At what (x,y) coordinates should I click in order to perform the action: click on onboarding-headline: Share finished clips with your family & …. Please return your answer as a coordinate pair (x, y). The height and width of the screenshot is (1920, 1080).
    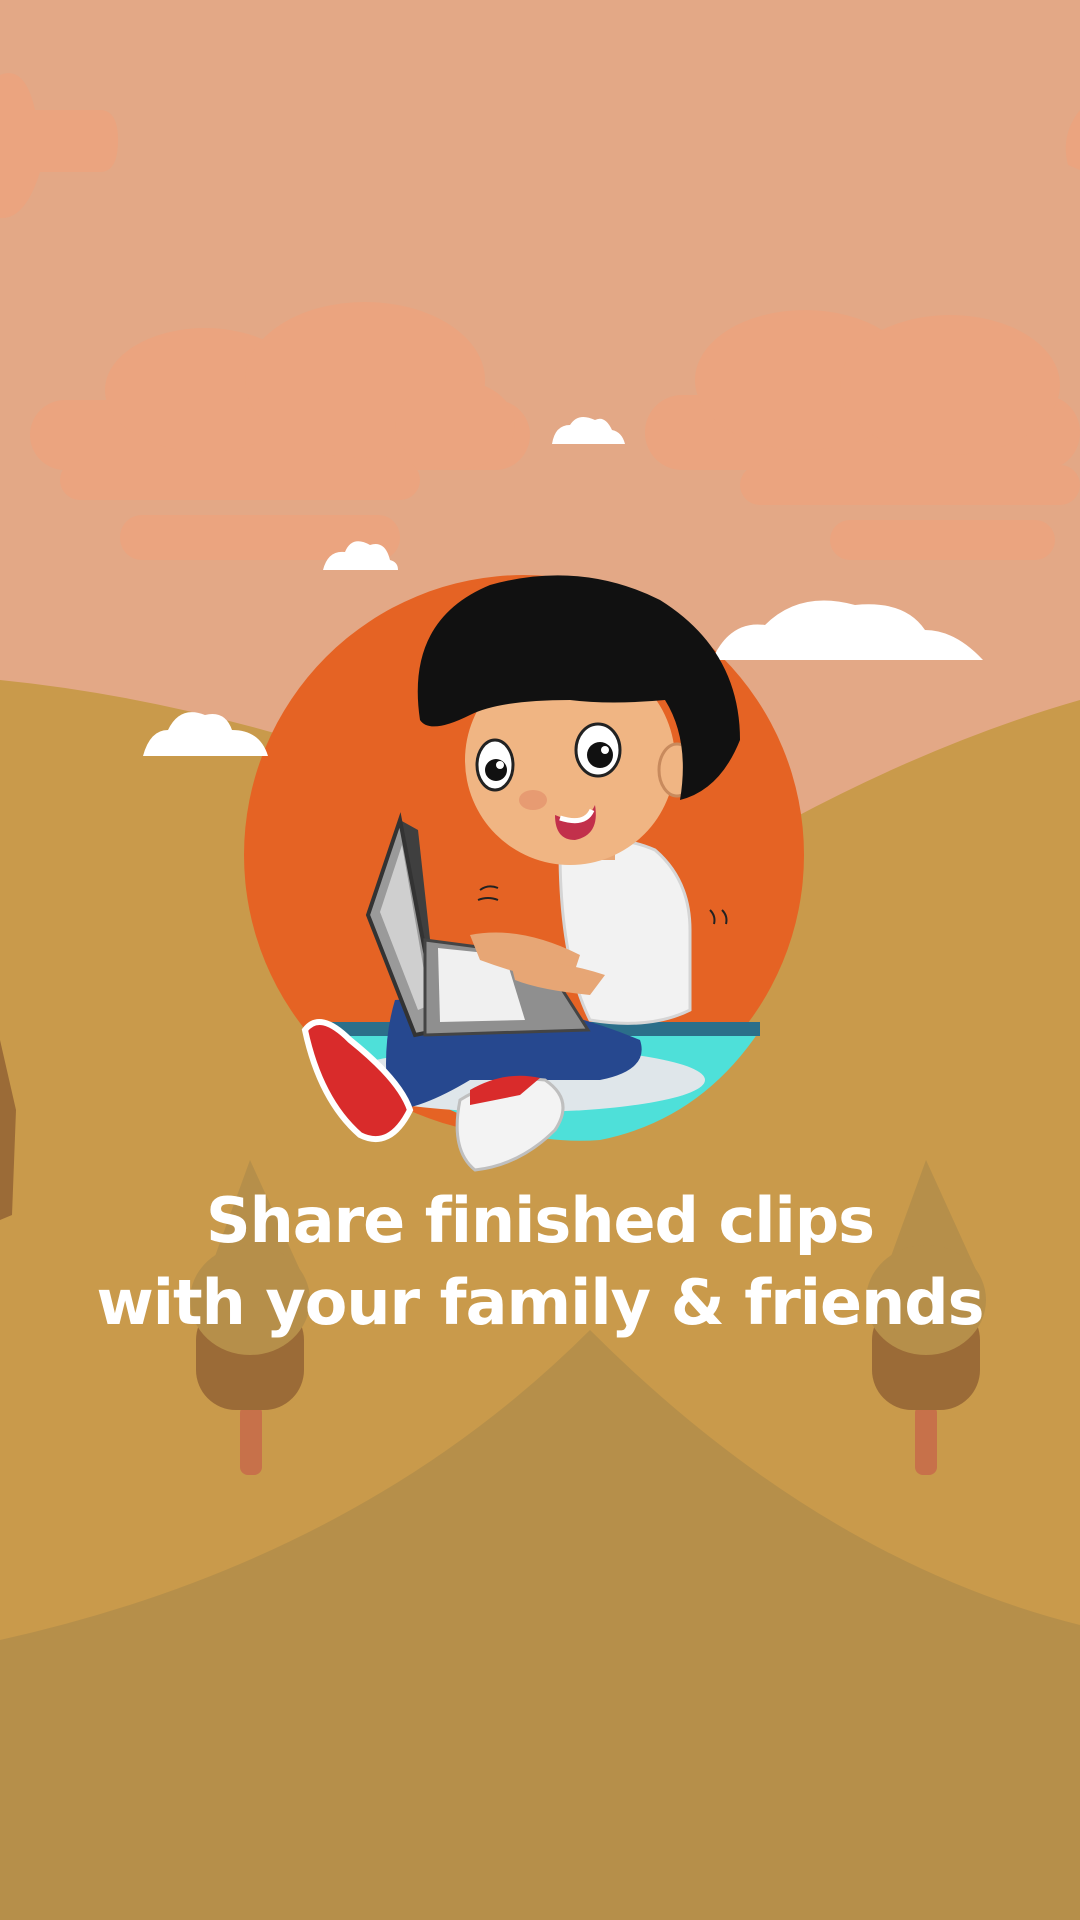
    Looking at the image, I should click on (540, 1262).